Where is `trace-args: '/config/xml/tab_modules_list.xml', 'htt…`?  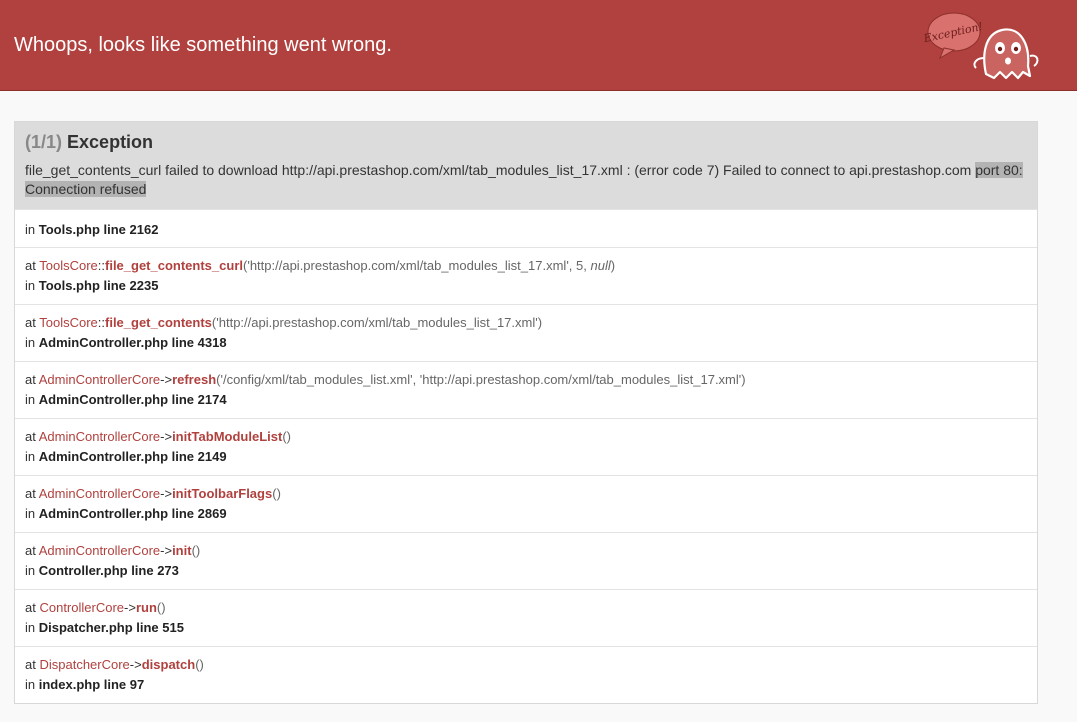 trace-args: '/config/xml/tab_modules_list.xml', 'htt… is located at coordinates (481, 379).